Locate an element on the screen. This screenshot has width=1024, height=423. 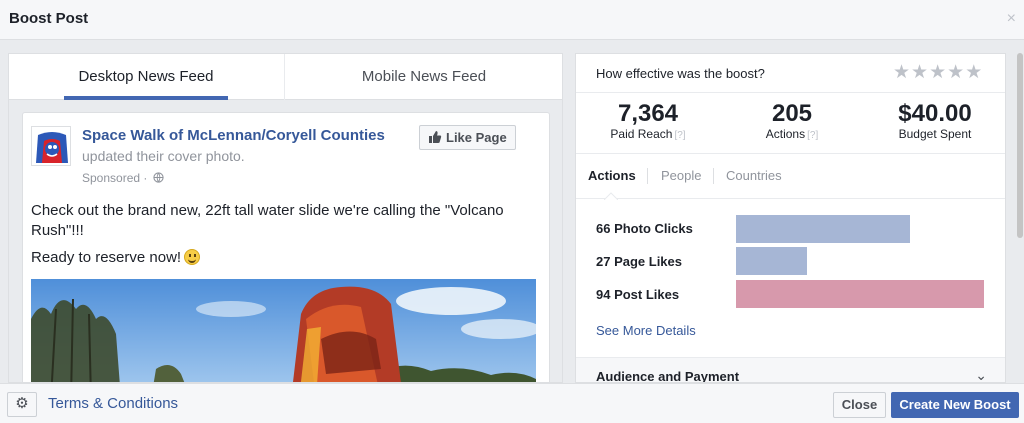
create-new-boost-button: Create New Boost is located at coordinates (955, 405).